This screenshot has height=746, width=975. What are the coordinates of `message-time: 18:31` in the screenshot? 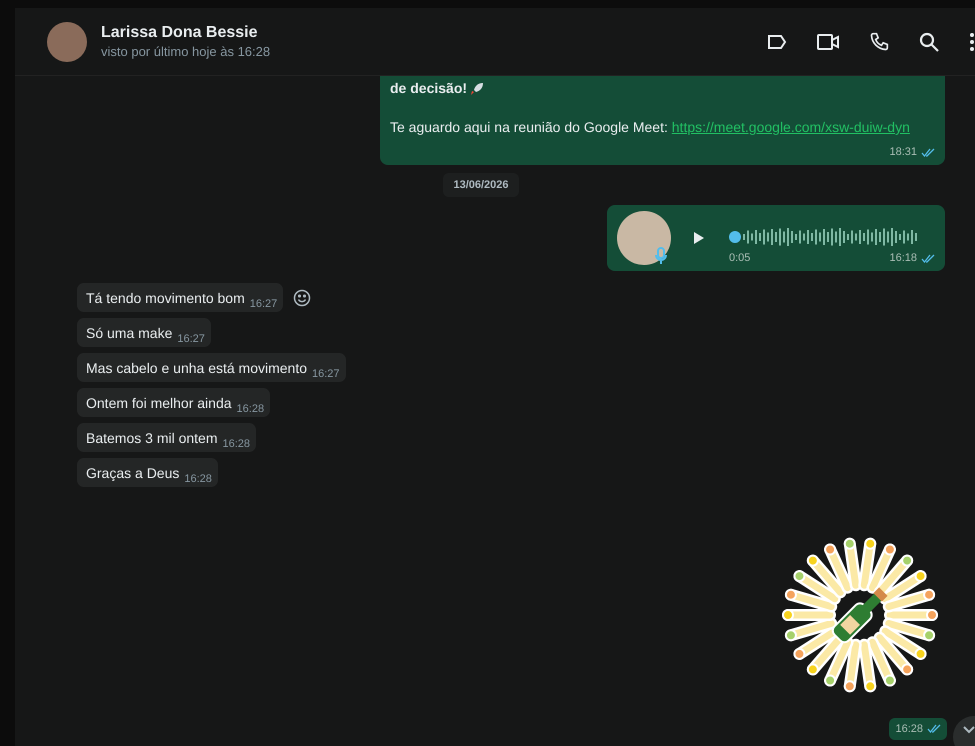 It's located at (903, 152).